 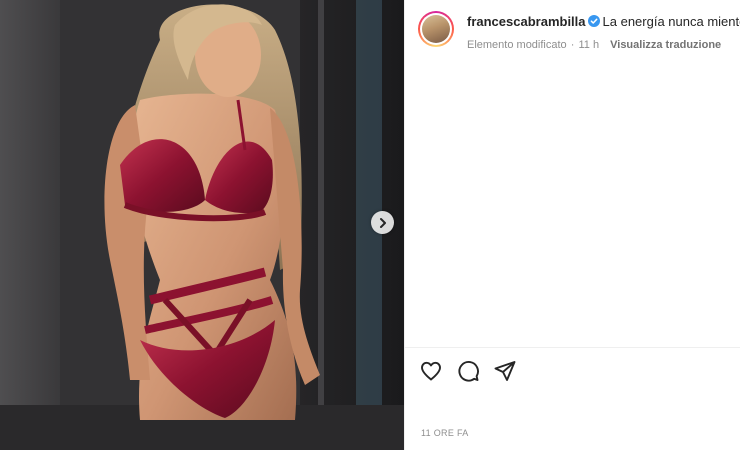 I want to click on heart-icon, so click(x=431, y=371).